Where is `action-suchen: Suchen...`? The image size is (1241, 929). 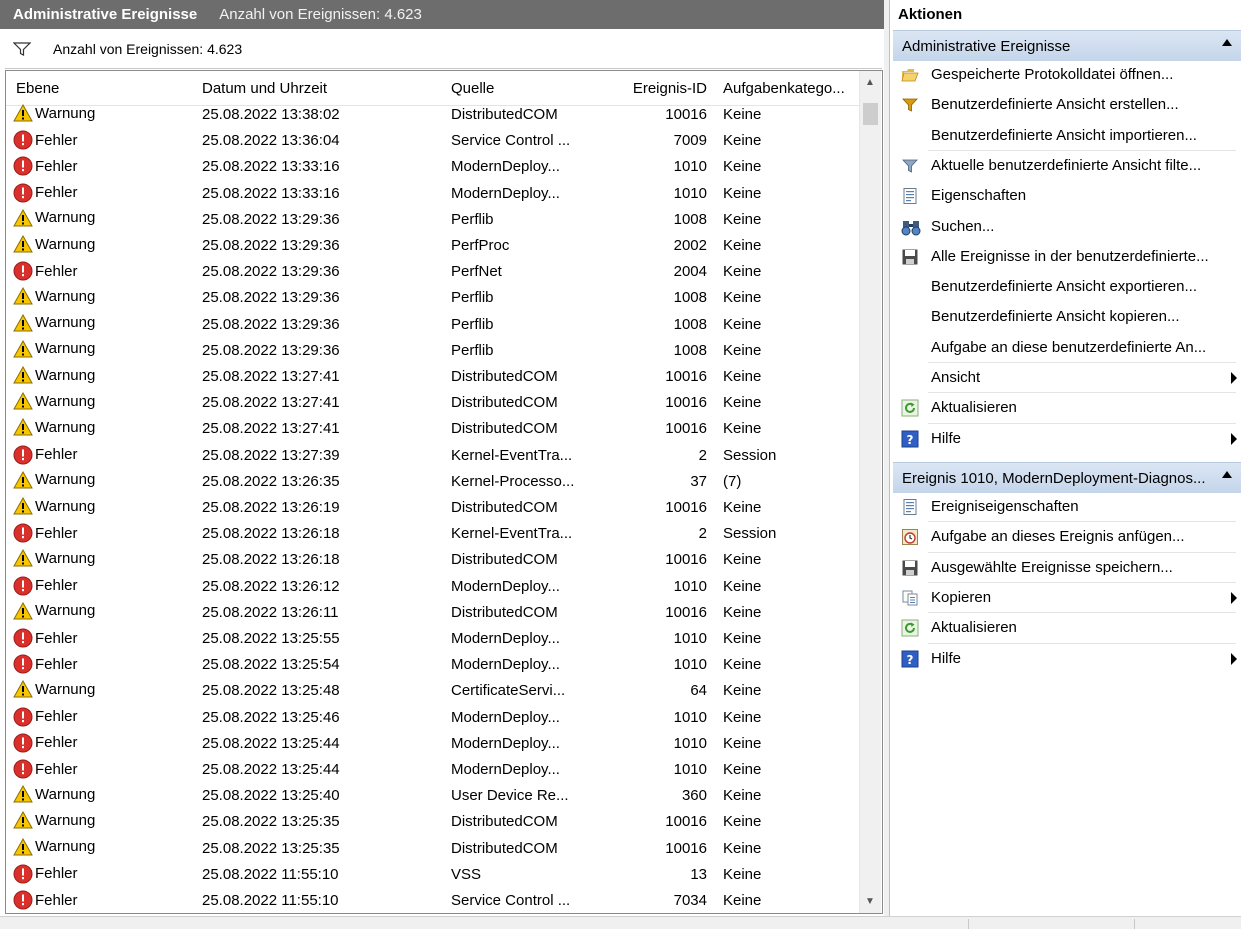
action-suchen: Suchen... is located at coordinates (1066, 227).